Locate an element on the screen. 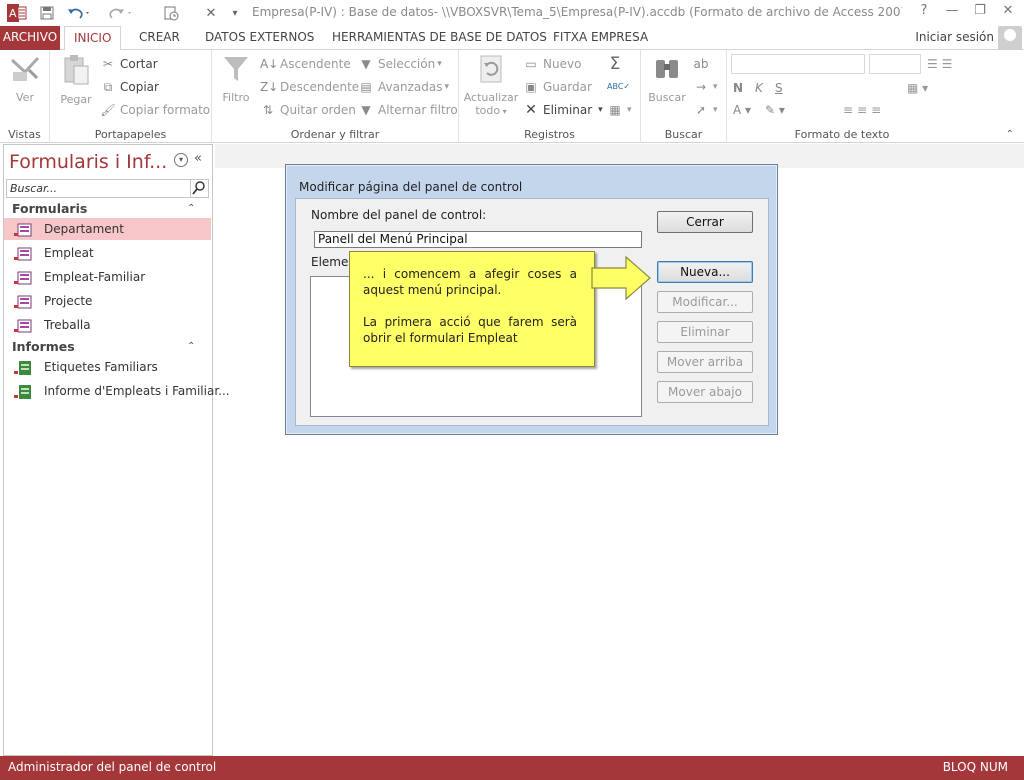 The width and height of the screenshot is (1024, 780). avatar is located at coordinates (1010, 38).